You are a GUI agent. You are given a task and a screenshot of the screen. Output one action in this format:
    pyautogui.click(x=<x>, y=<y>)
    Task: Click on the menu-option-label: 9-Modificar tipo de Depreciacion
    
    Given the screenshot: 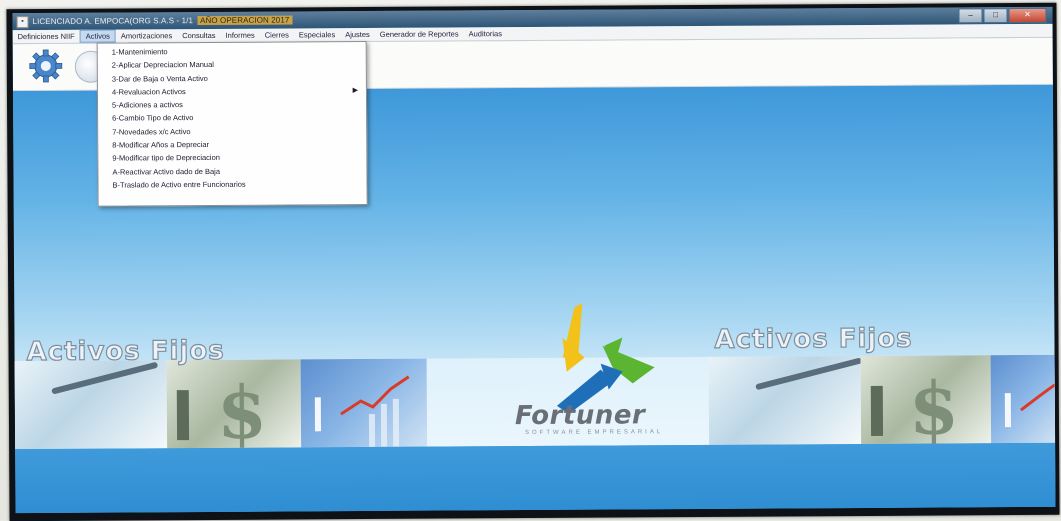 What is the action you would take?
    pyautogui.click(x=166, y=158)
    